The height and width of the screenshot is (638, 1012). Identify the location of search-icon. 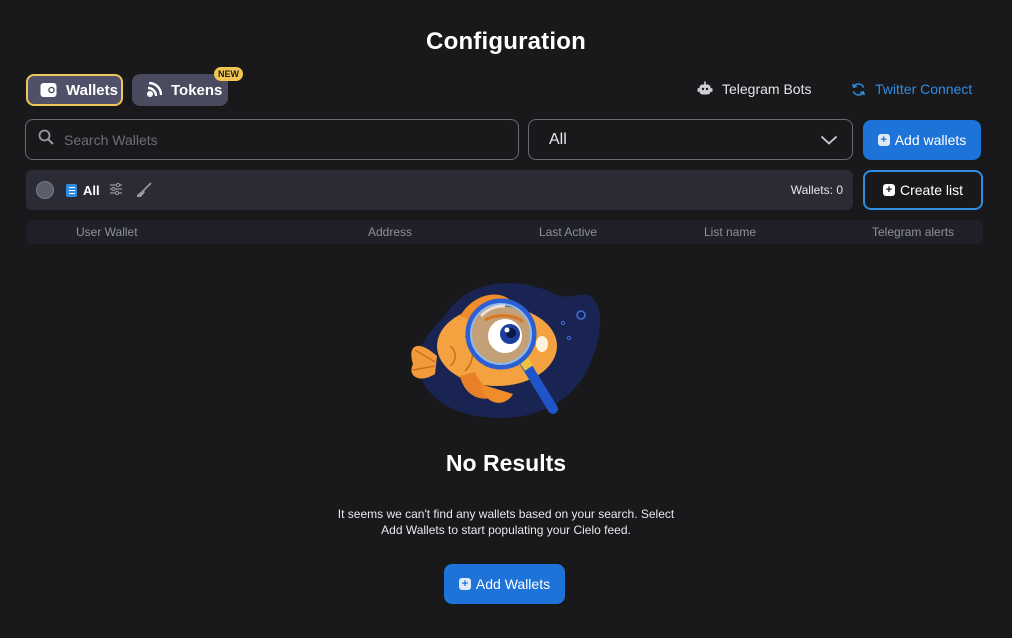
(46, 139).